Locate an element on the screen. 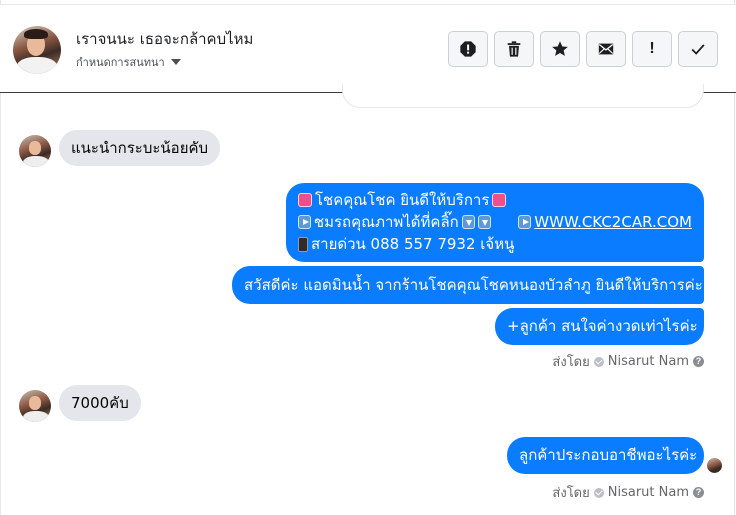  conversation-settings-label: กำหนดการสนทนา is located at coordinates (120, 62).